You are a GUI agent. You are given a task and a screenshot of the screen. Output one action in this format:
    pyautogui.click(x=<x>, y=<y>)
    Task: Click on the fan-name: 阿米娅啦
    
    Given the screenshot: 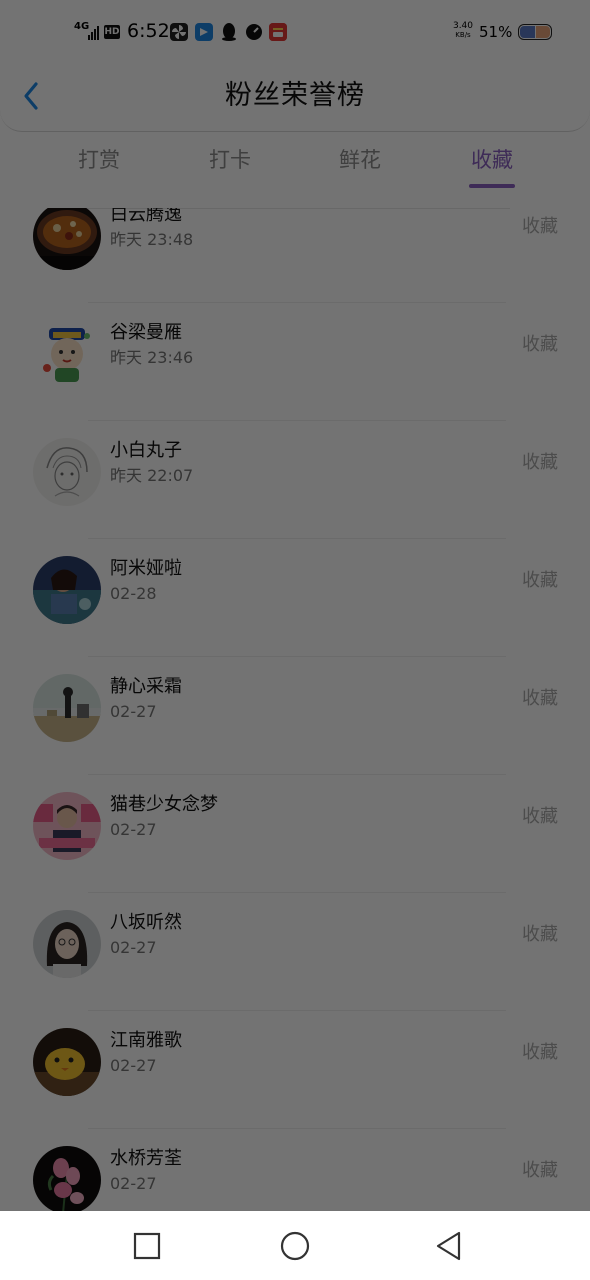 What is the action you would take?
    pyautogui.click(x=146, y=568)
    